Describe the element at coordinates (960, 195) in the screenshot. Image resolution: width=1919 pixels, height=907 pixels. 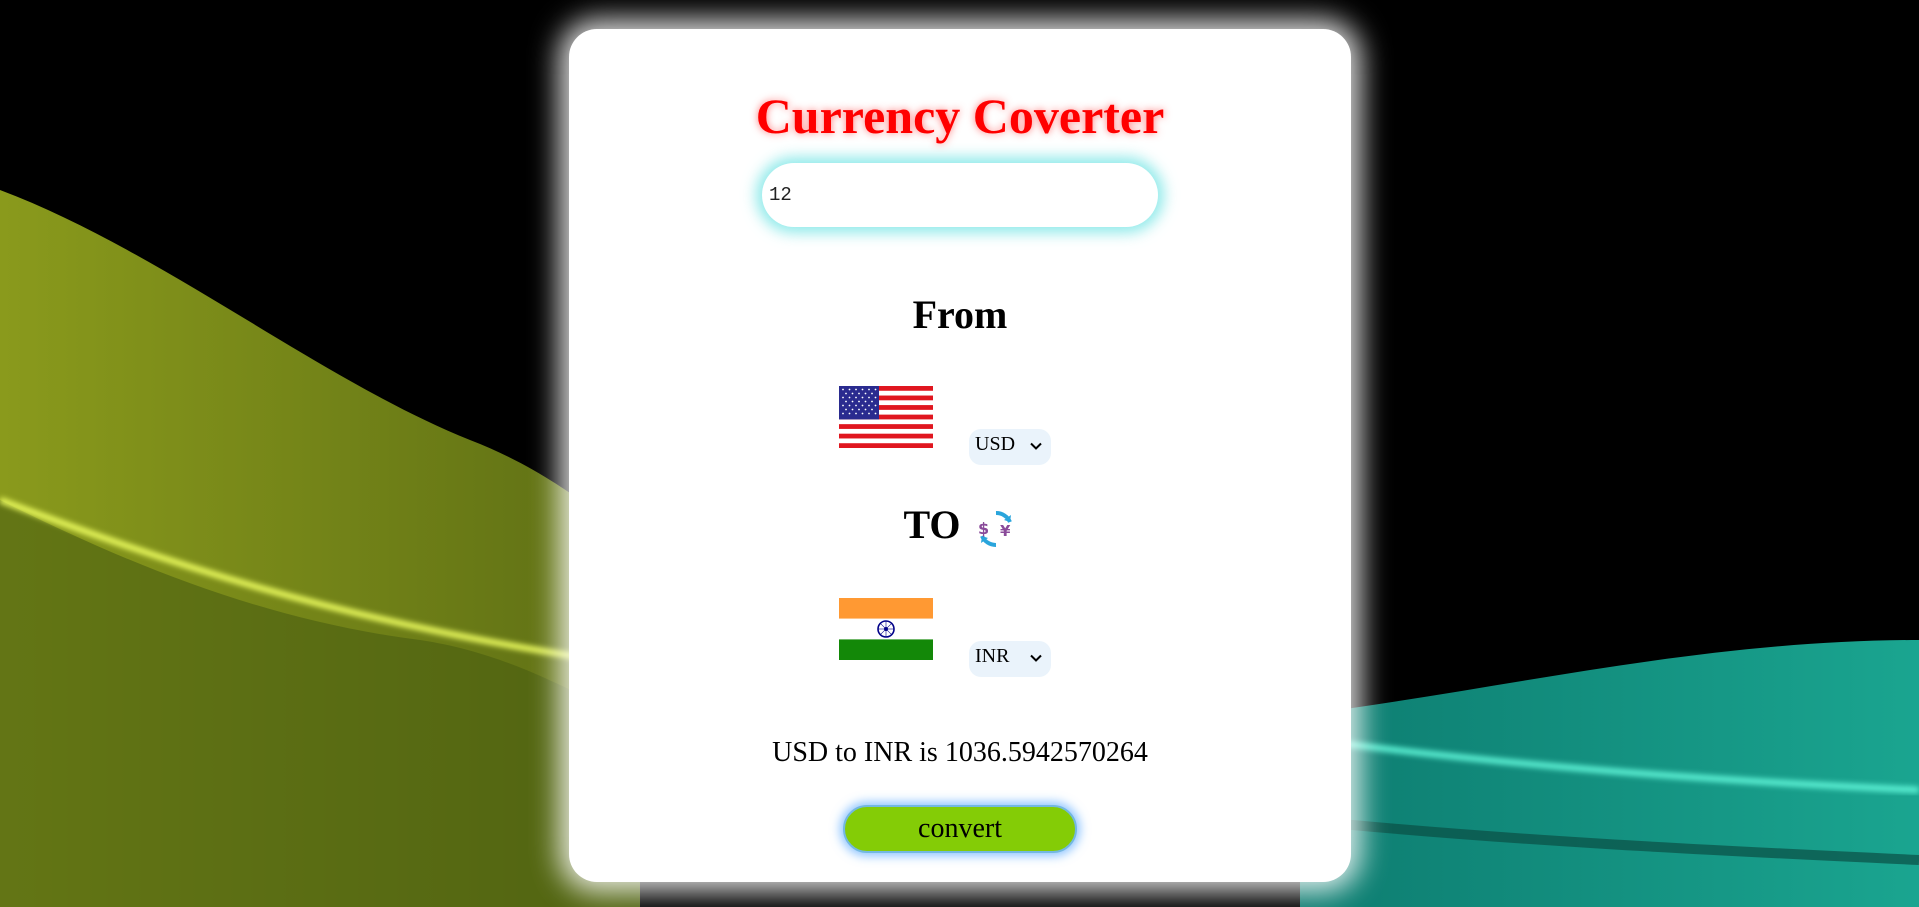
I see `amount-input` at that location.